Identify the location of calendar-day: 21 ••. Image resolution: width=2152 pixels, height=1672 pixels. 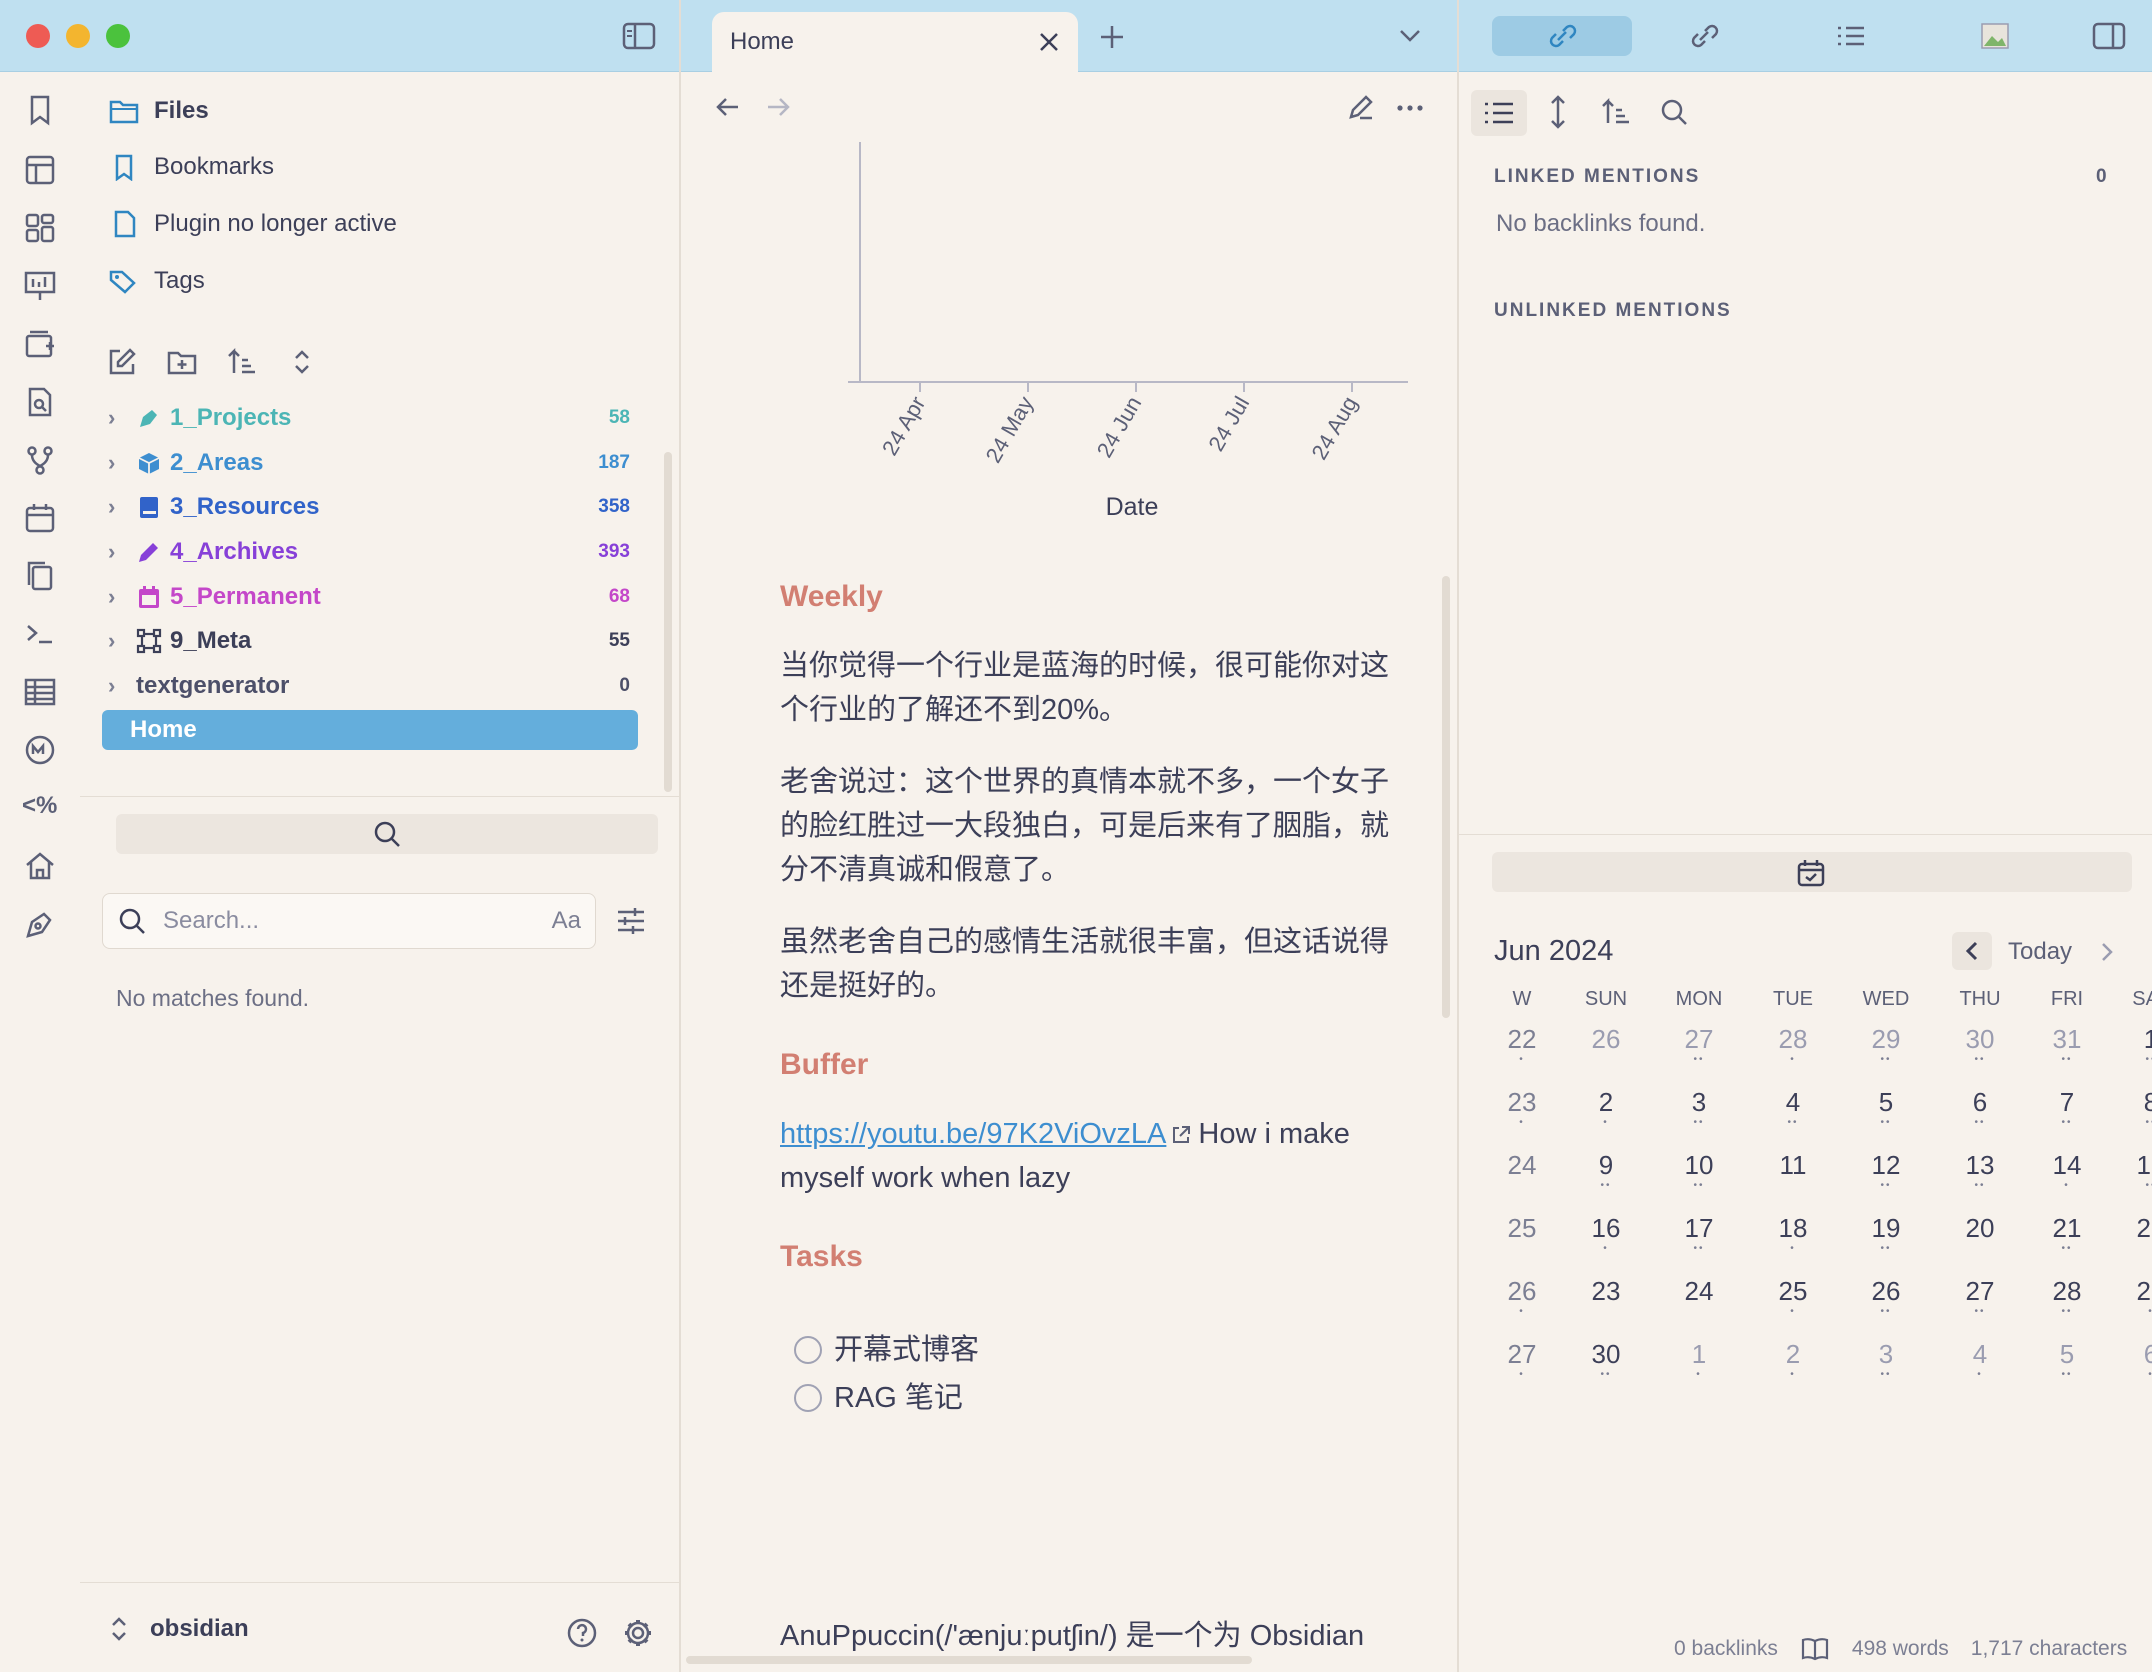
(2067, 1243).